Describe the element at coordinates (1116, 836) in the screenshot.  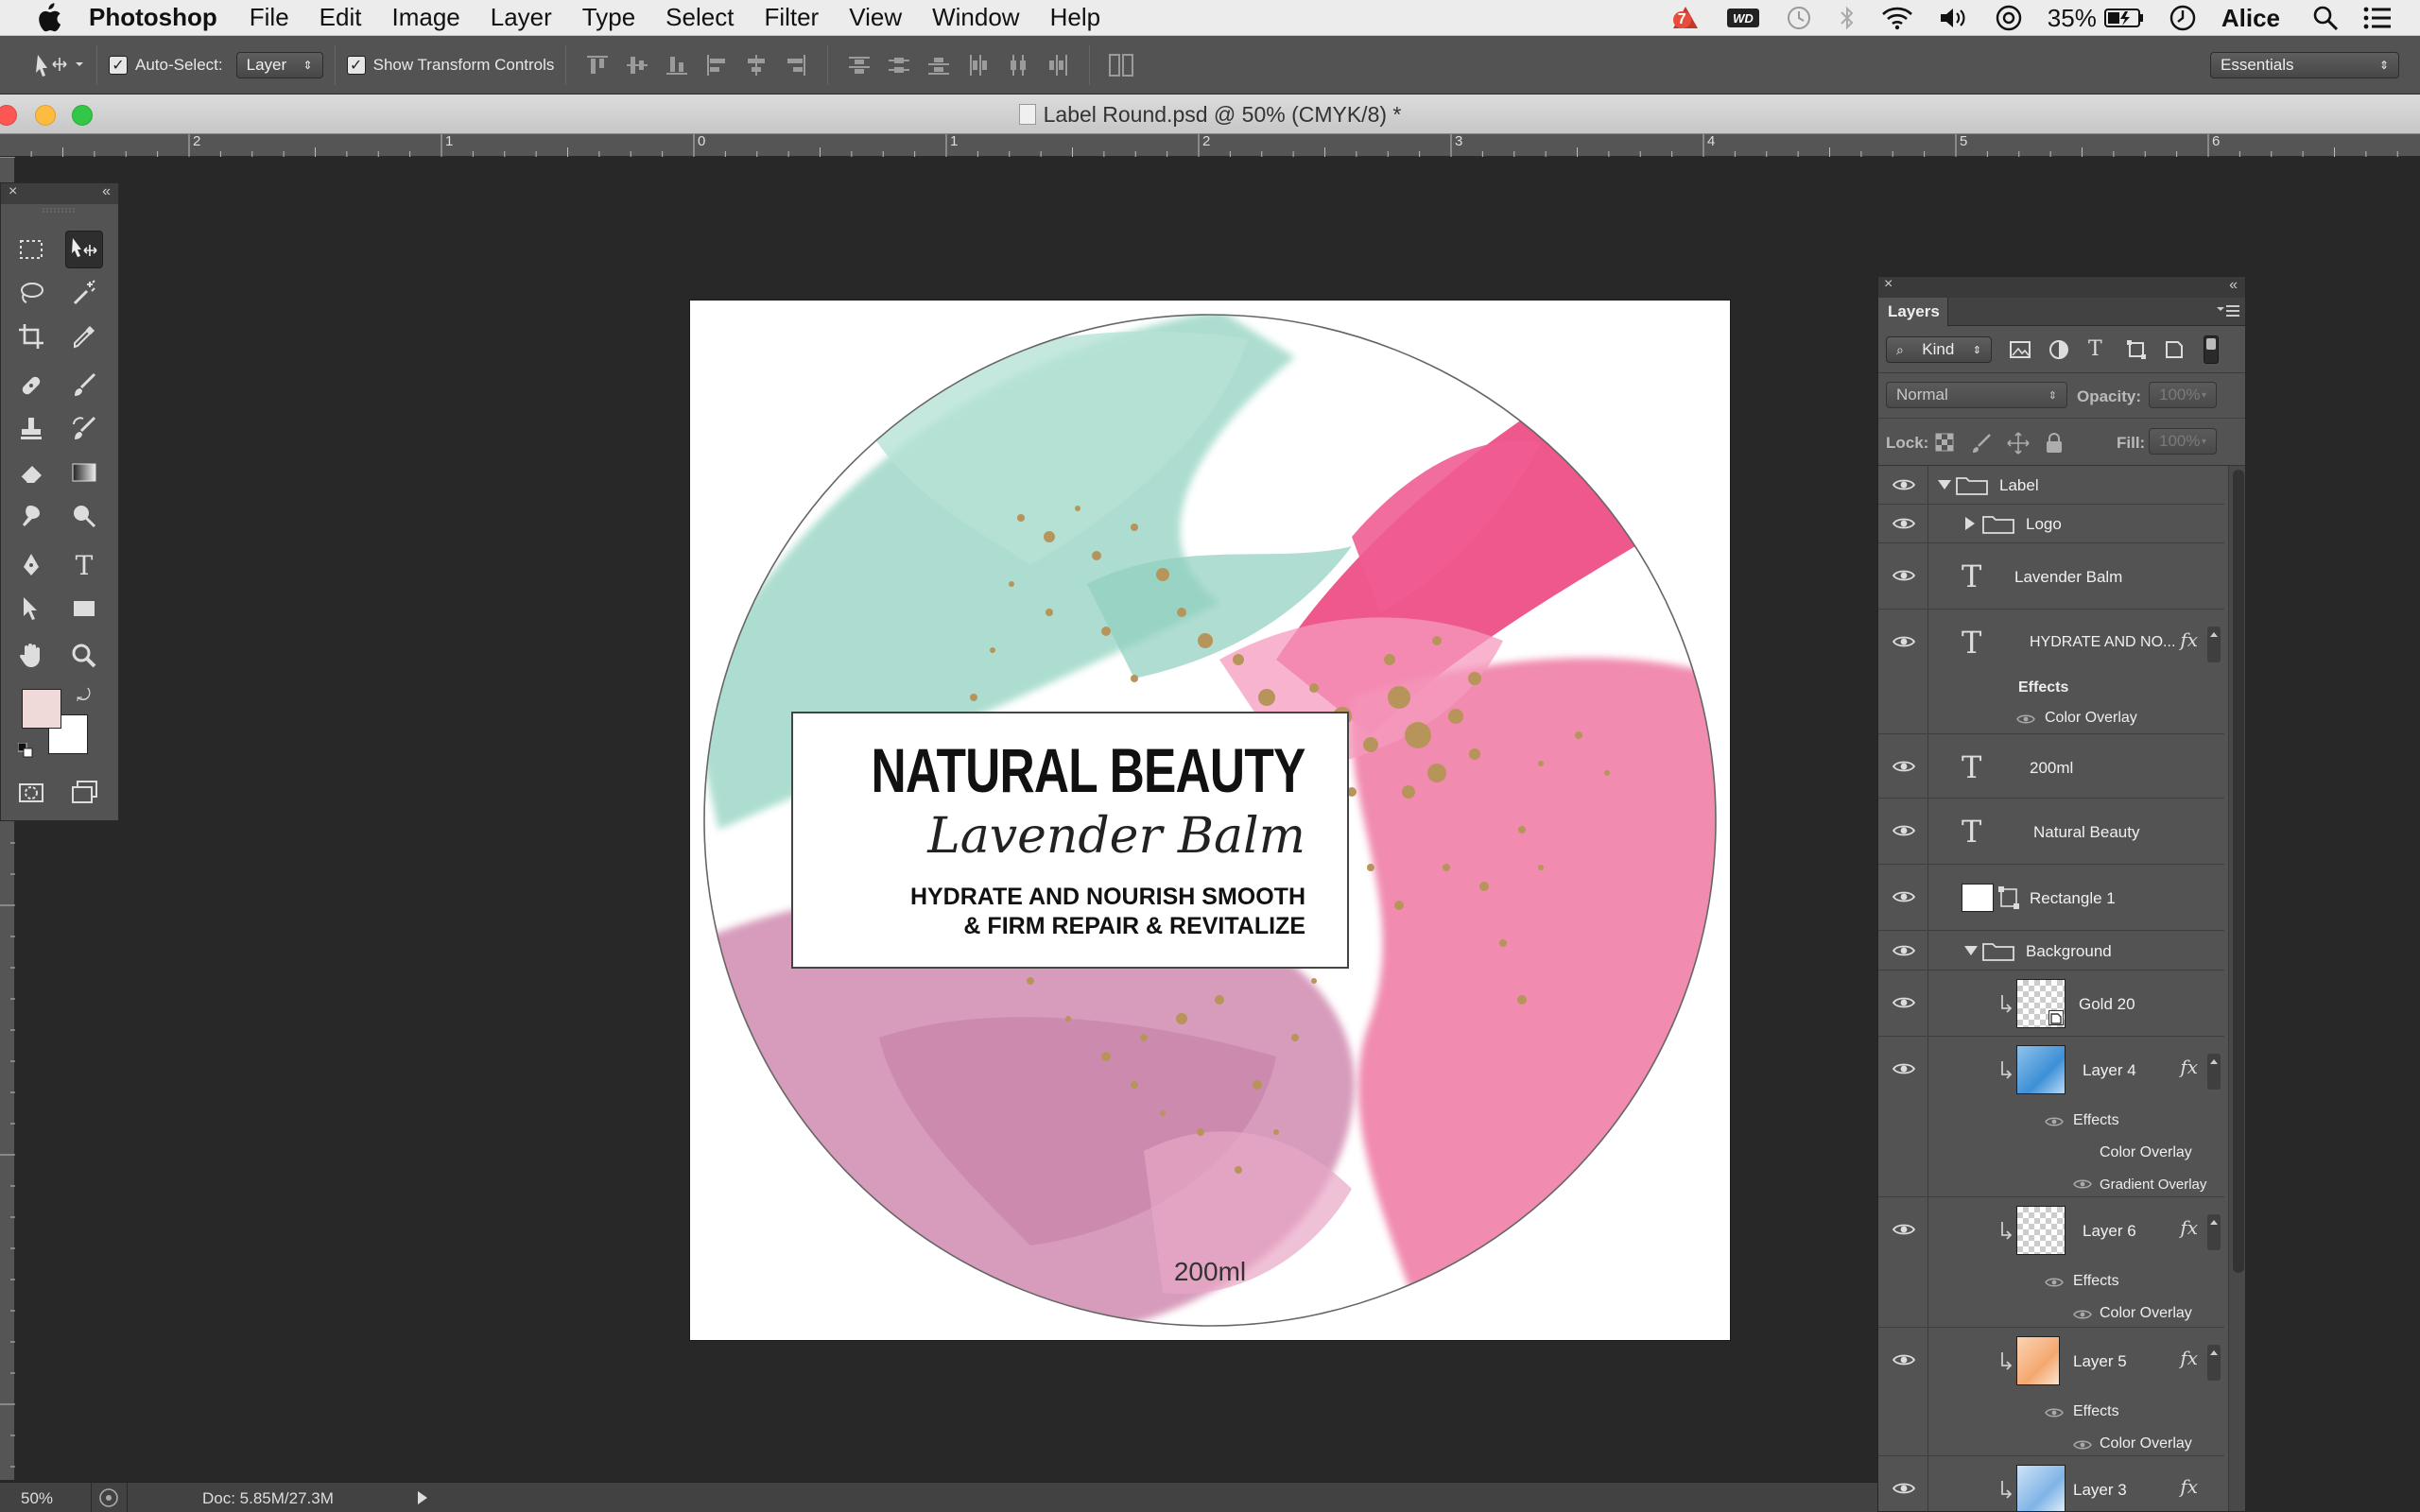
I see `label-subtitle: Lavender Balm` at that location.